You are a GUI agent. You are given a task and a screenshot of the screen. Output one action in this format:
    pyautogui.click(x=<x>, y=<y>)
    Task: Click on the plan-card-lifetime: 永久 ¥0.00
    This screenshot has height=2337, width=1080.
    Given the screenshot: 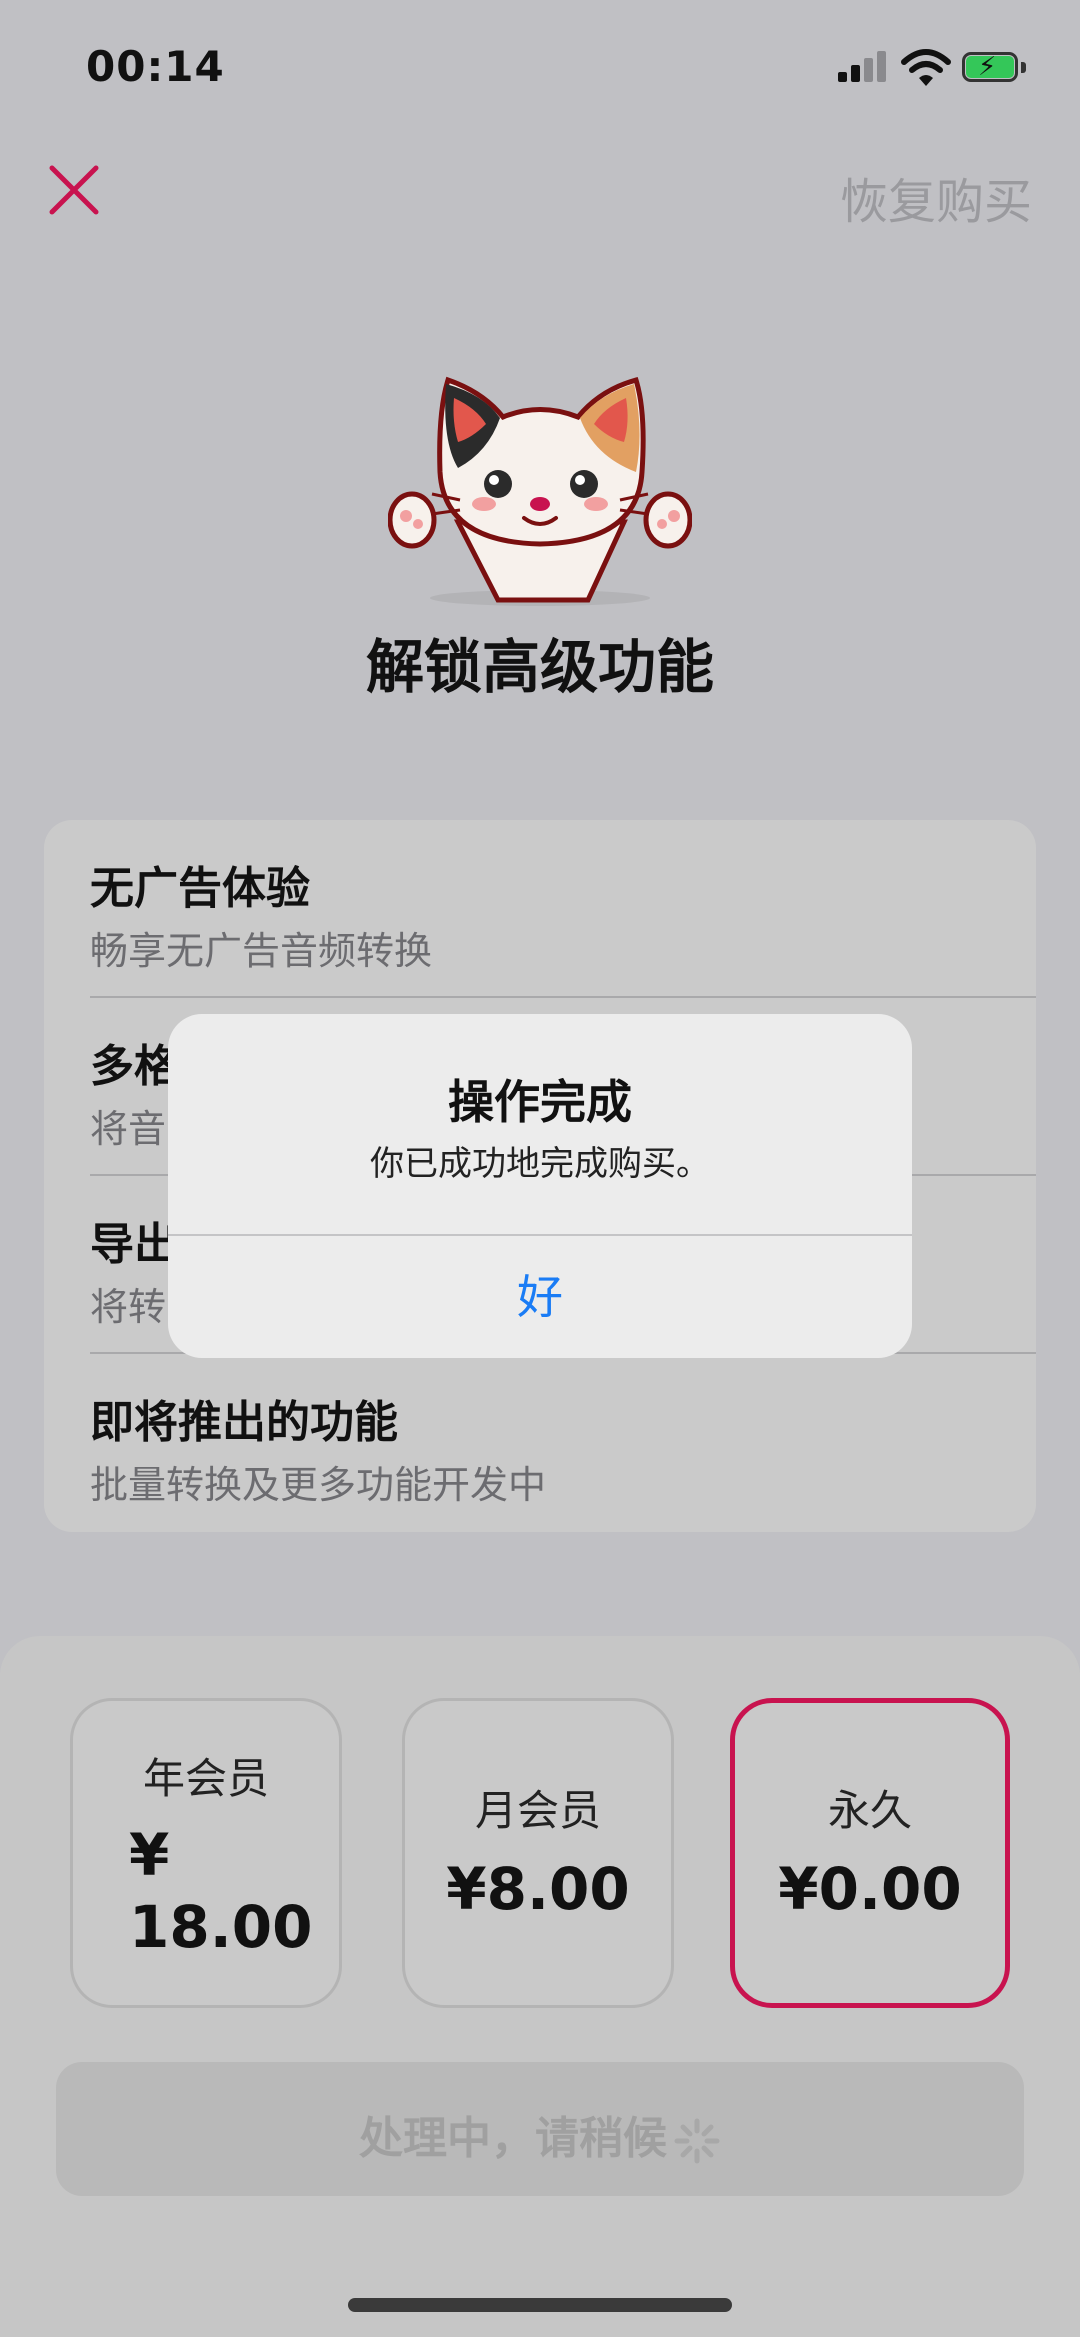 What is the action you would take?
    pyautogui.click(x=870, y=1853)
    